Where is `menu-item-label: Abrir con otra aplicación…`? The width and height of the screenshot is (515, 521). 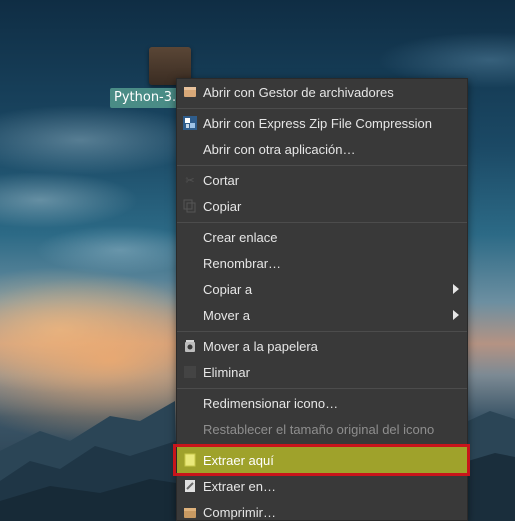 menu-item-label: Abrir con otra aplicación… is located at coordinates (279, 149).